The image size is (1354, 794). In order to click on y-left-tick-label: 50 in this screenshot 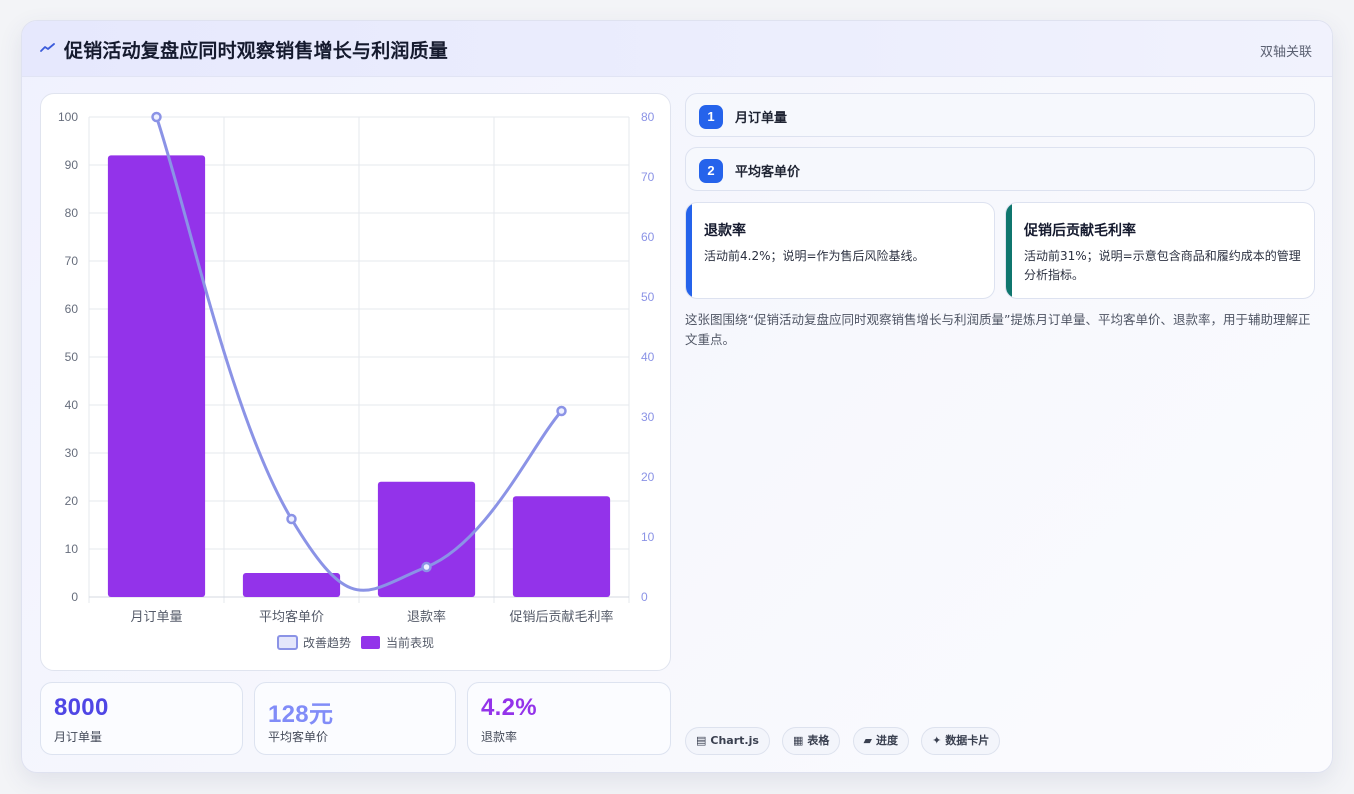, I will do `click(72, 357)`.